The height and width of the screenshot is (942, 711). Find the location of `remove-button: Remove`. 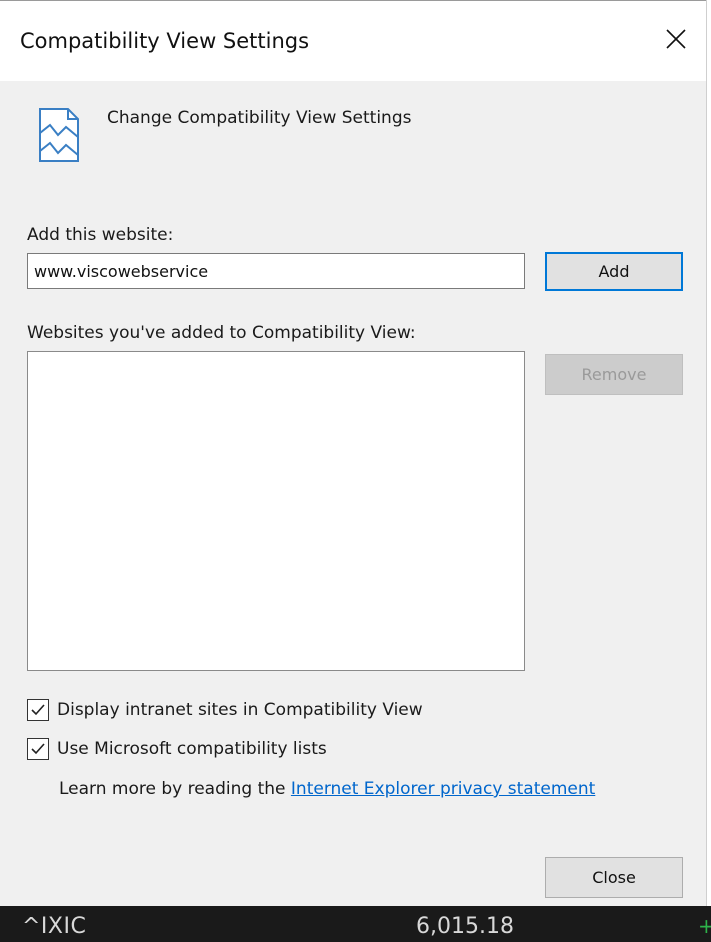

remove-button: Remove is located at coordinates (614, 374).